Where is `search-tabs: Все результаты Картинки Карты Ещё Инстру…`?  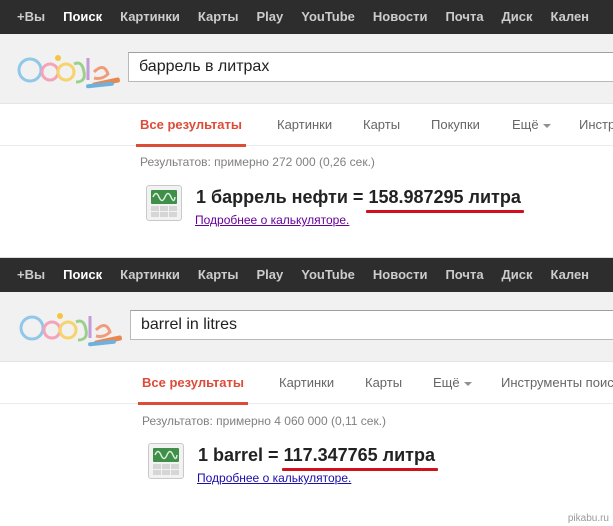 search-tabs: Все результаты Картинки Карты Ещё Инстру… is located at coordinates (306, 383).